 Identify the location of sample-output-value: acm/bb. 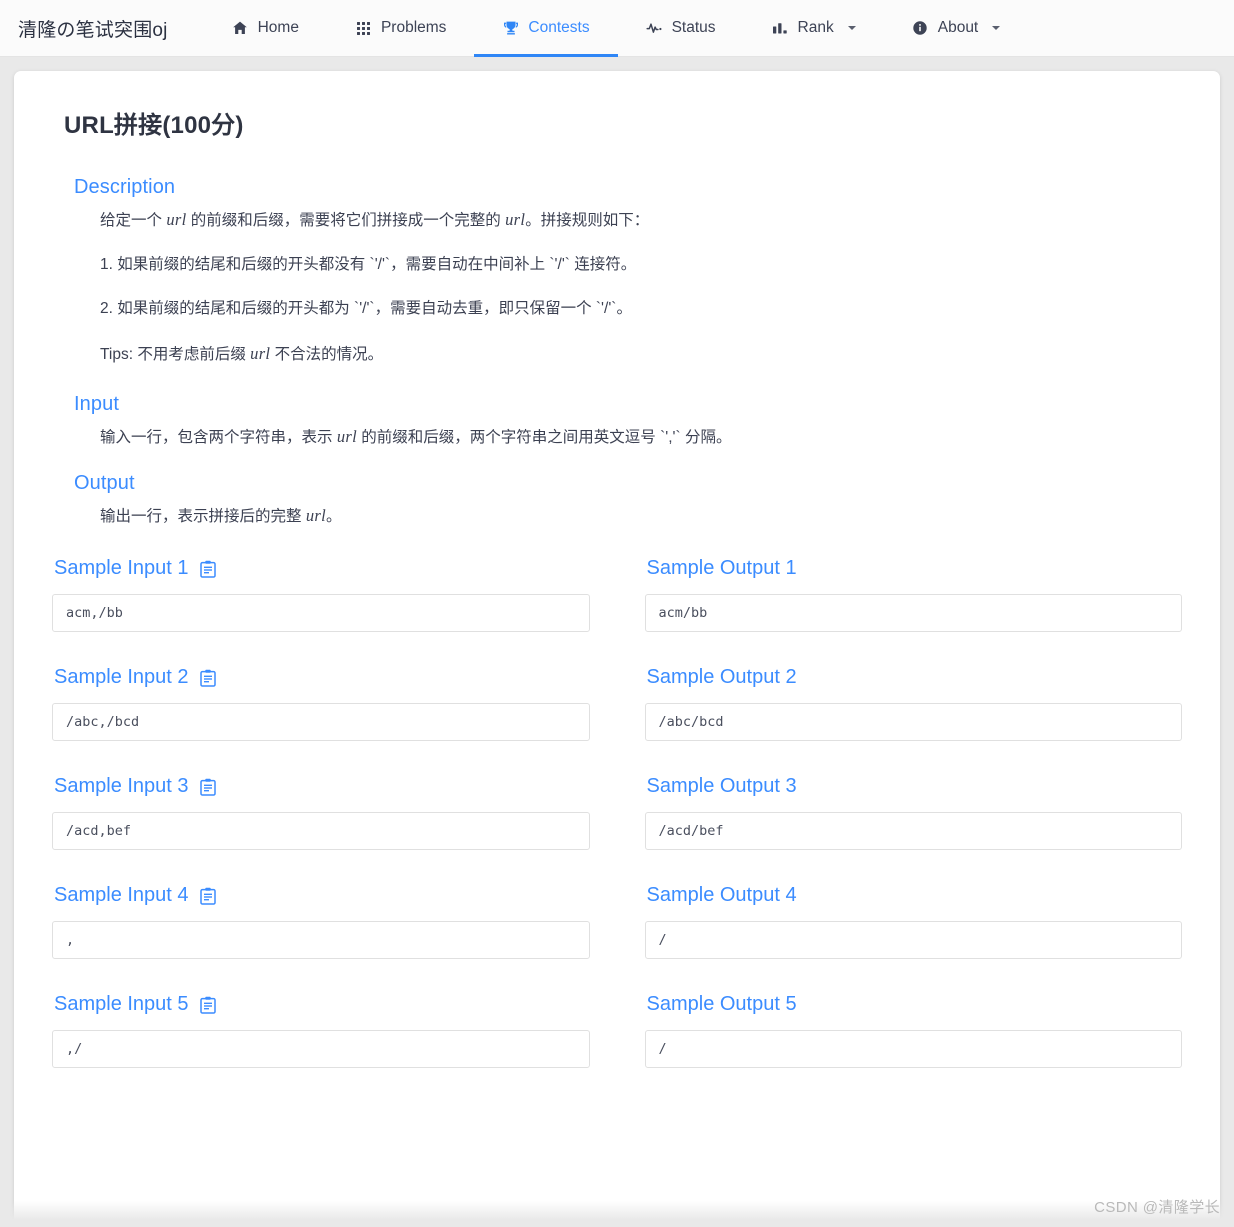
(913, 613).